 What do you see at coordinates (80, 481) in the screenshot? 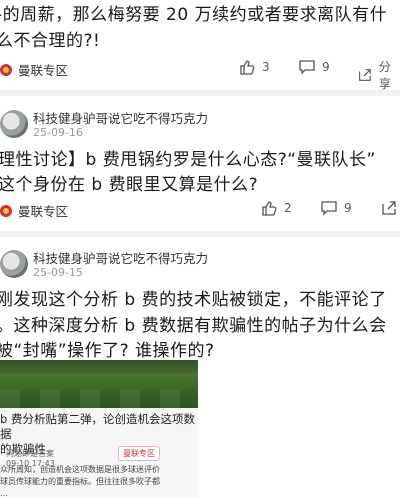
I see `embed-body-line: 球员传球能力的重要指标。但往往很多吹子都` at bounding box center [80, 481].